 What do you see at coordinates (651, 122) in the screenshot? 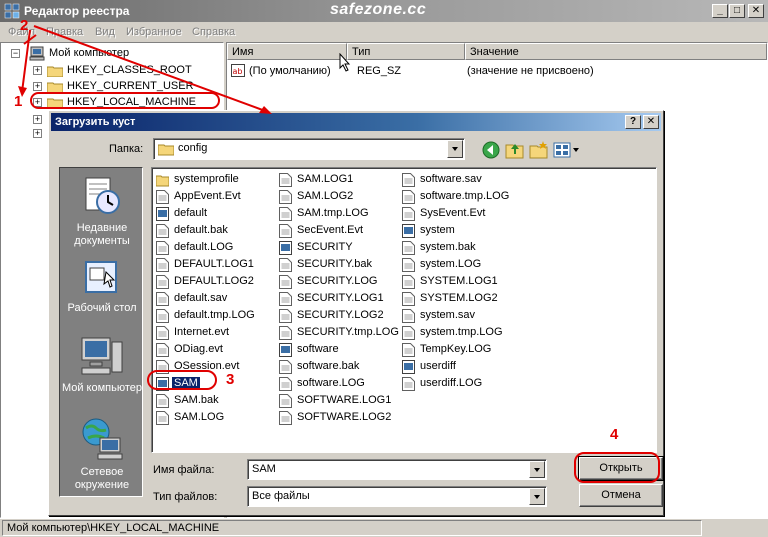
I see `dialog-close-button: ✕` at bounding box center [651, 122].